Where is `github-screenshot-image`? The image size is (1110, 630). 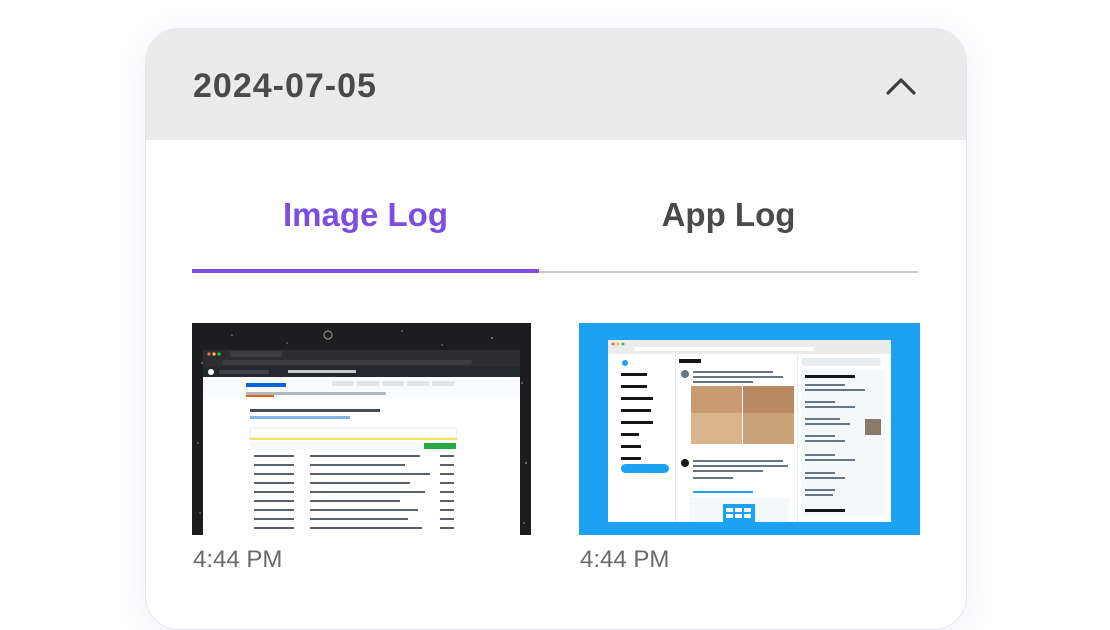
github-screenshot-image is located at coordinates (361, 429).